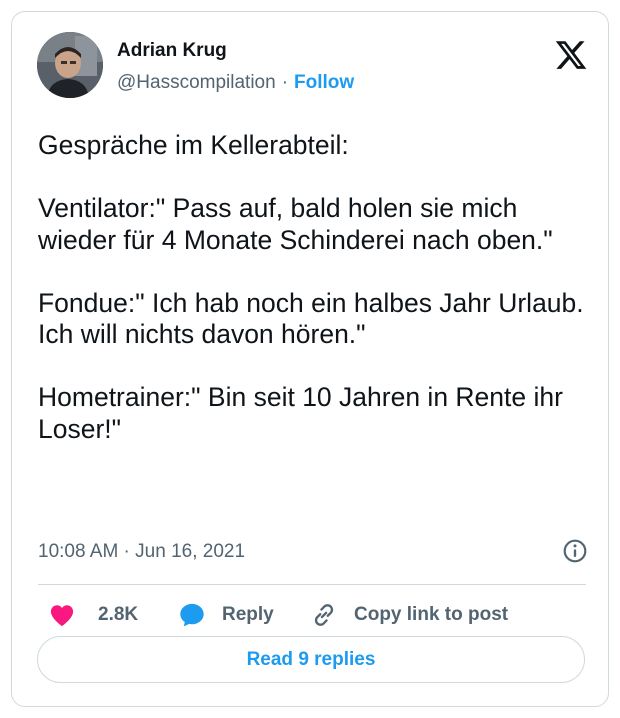 This screenshot has height=718, width=620. What do you see at coordinates (311, 659) in the screenshot?
I see `read-replies-button: Read 9 replies` at bounding box center [311, 659].